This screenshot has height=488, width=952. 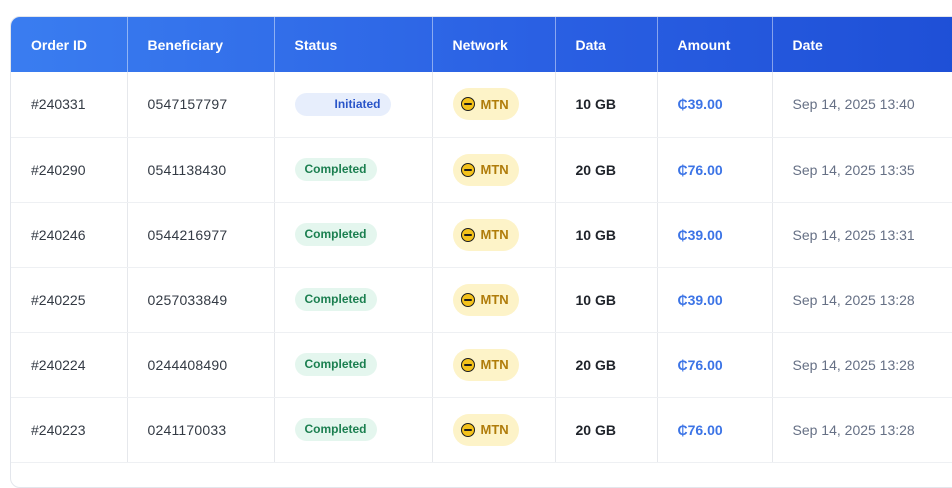 I want to click on order-date: Sep 14, 2025 13:35, so click(x=853, y=169).